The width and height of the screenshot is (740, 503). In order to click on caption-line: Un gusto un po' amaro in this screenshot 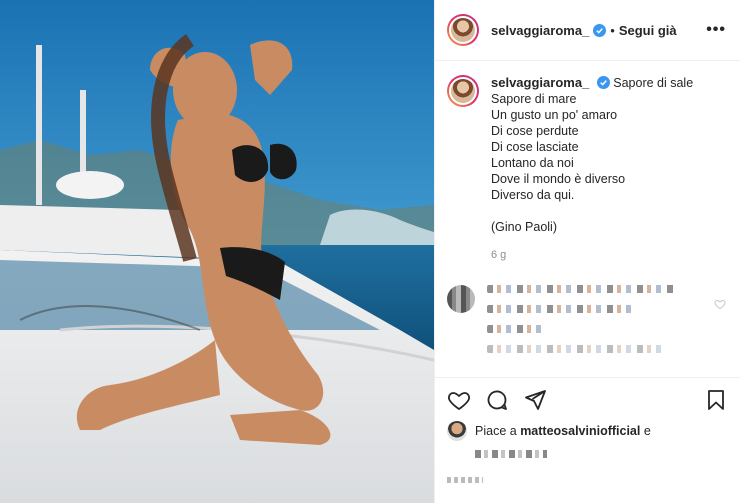, I will do `click(554, 115)`.